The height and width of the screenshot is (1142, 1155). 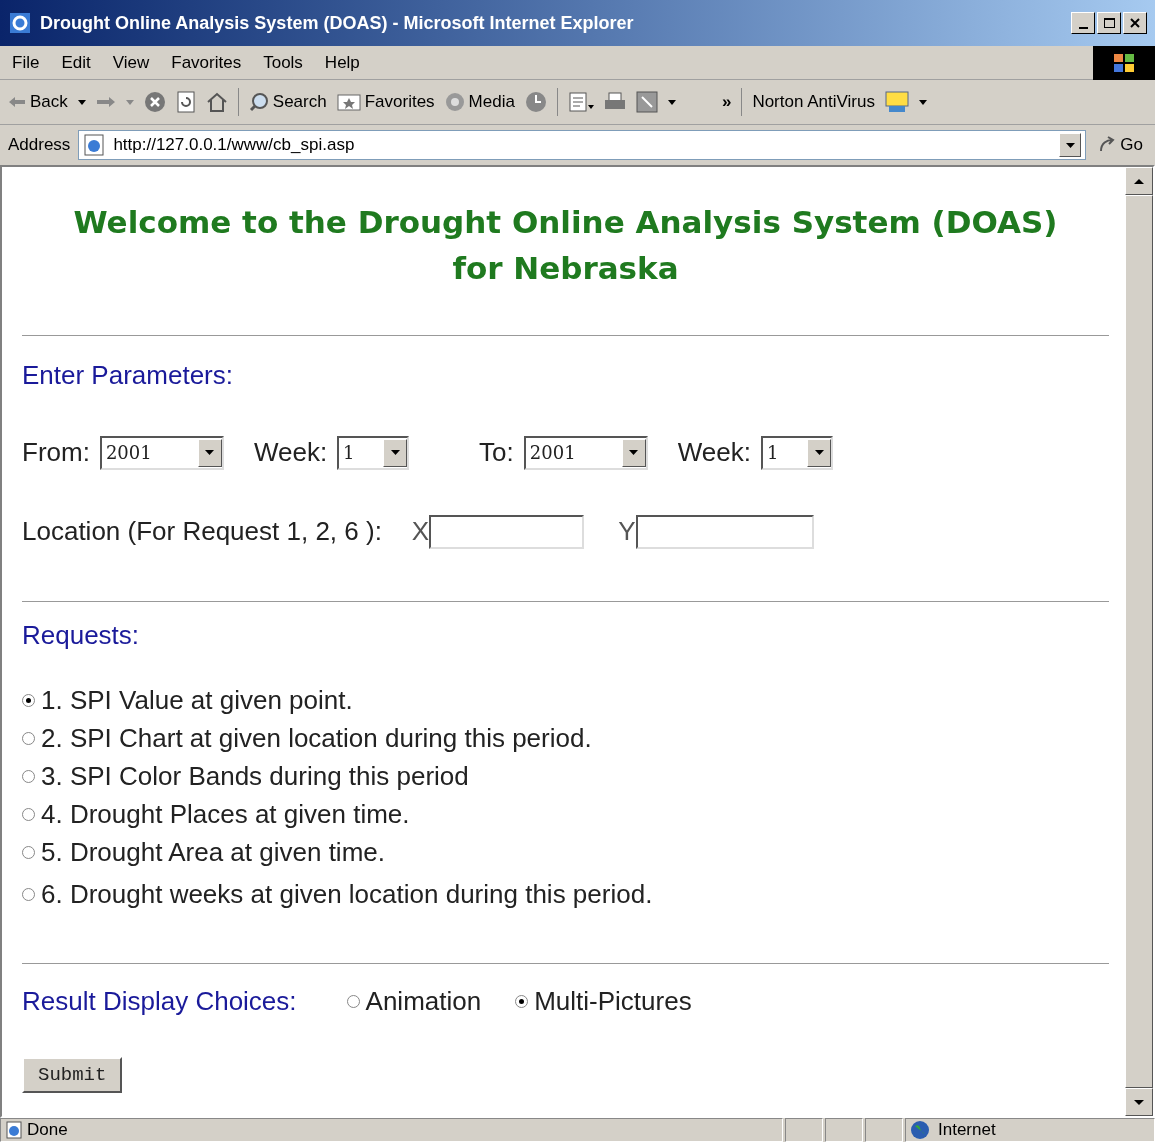 I want to click on go-arrow-icon, so click(x=1107, y=145).